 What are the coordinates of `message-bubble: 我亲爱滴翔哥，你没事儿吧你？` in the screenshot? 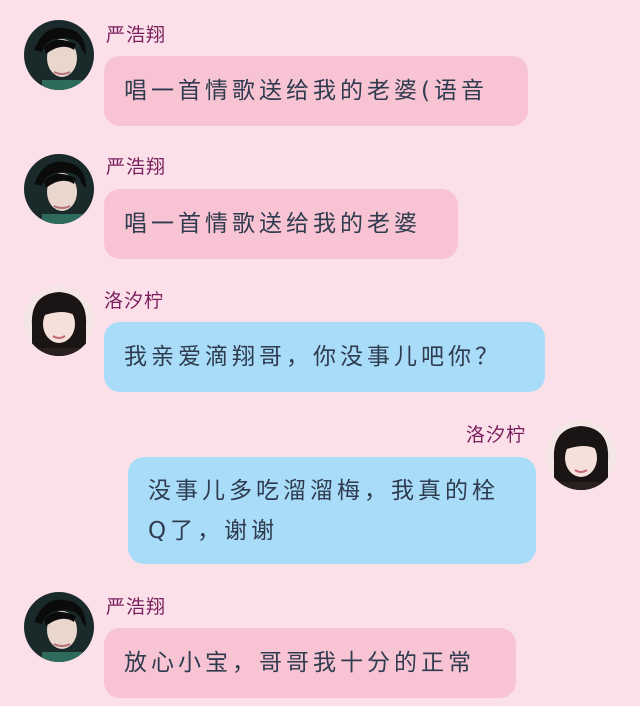 It's located at (324, 357).